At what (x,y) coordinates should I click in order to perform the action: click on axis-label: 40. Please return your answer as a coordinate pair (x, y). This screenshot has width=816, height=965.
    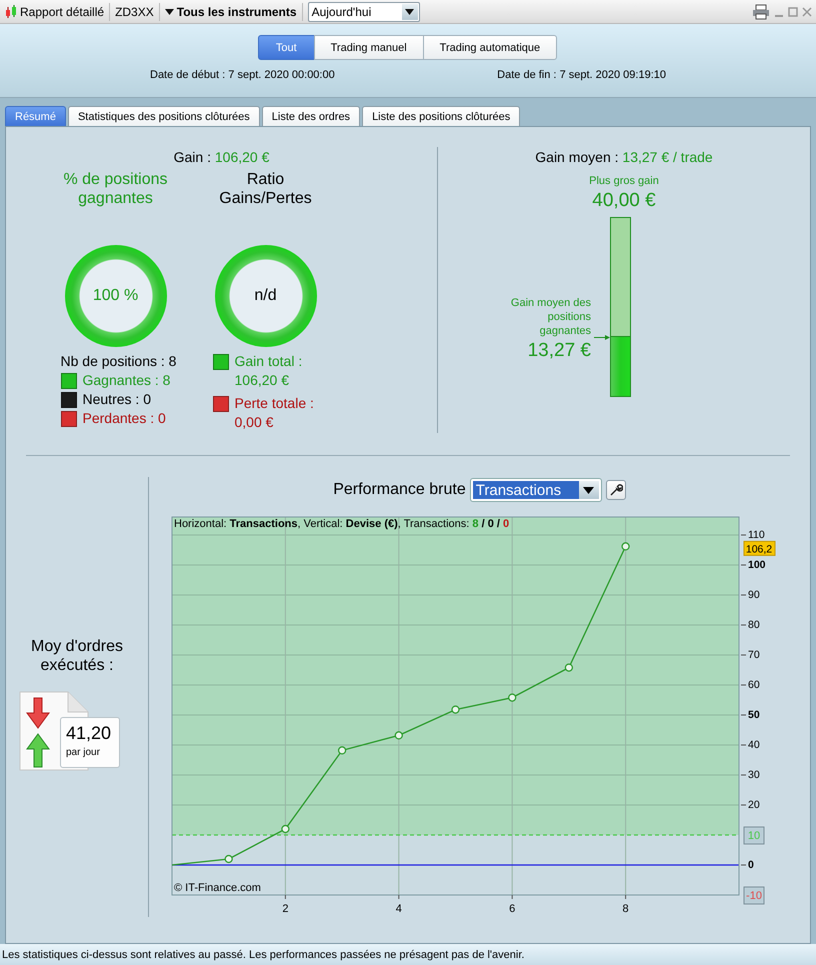
    Looking at the image, I should click on (754, 745).